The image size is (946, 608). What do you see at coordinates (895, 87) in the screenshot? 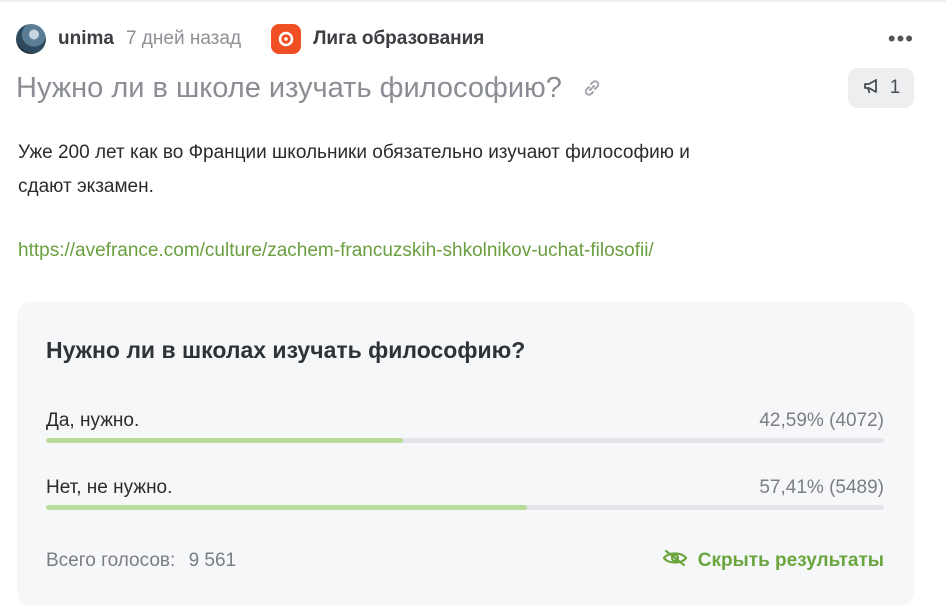
I see `rating-count: 1` at bounding box center [895, 87].